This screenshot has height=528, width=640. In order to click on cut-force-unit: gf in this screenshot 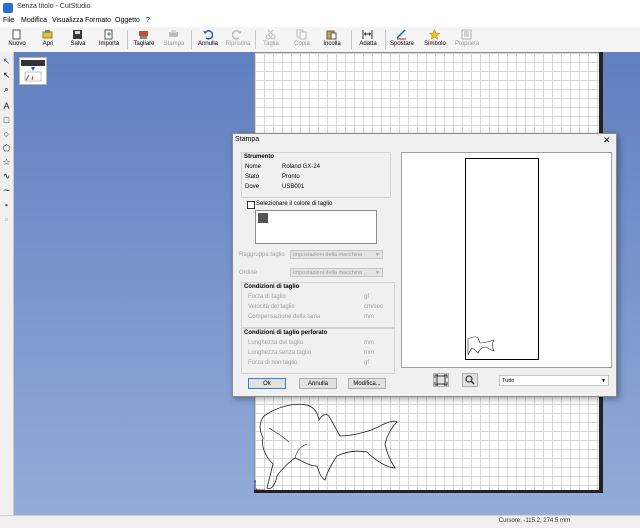, I will do `click(367, 297)`.